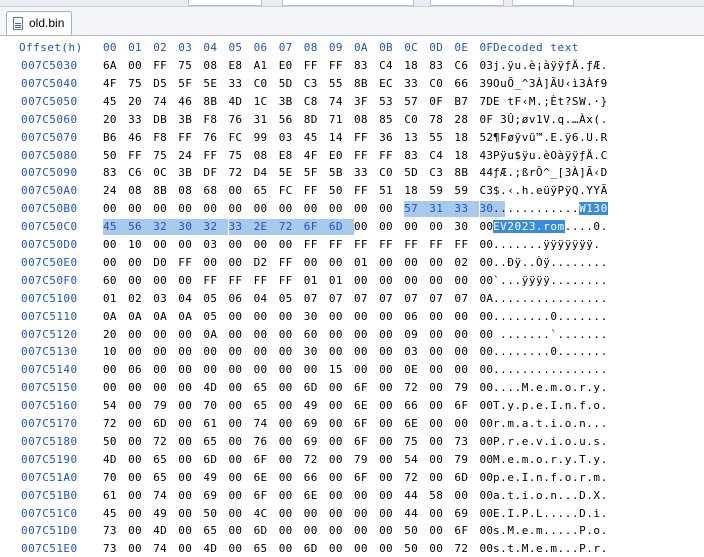  What do you see at coordinates (188, 173) in the screenshot?
I see `hex-byte: 3B` at bounding box center [188, 173].